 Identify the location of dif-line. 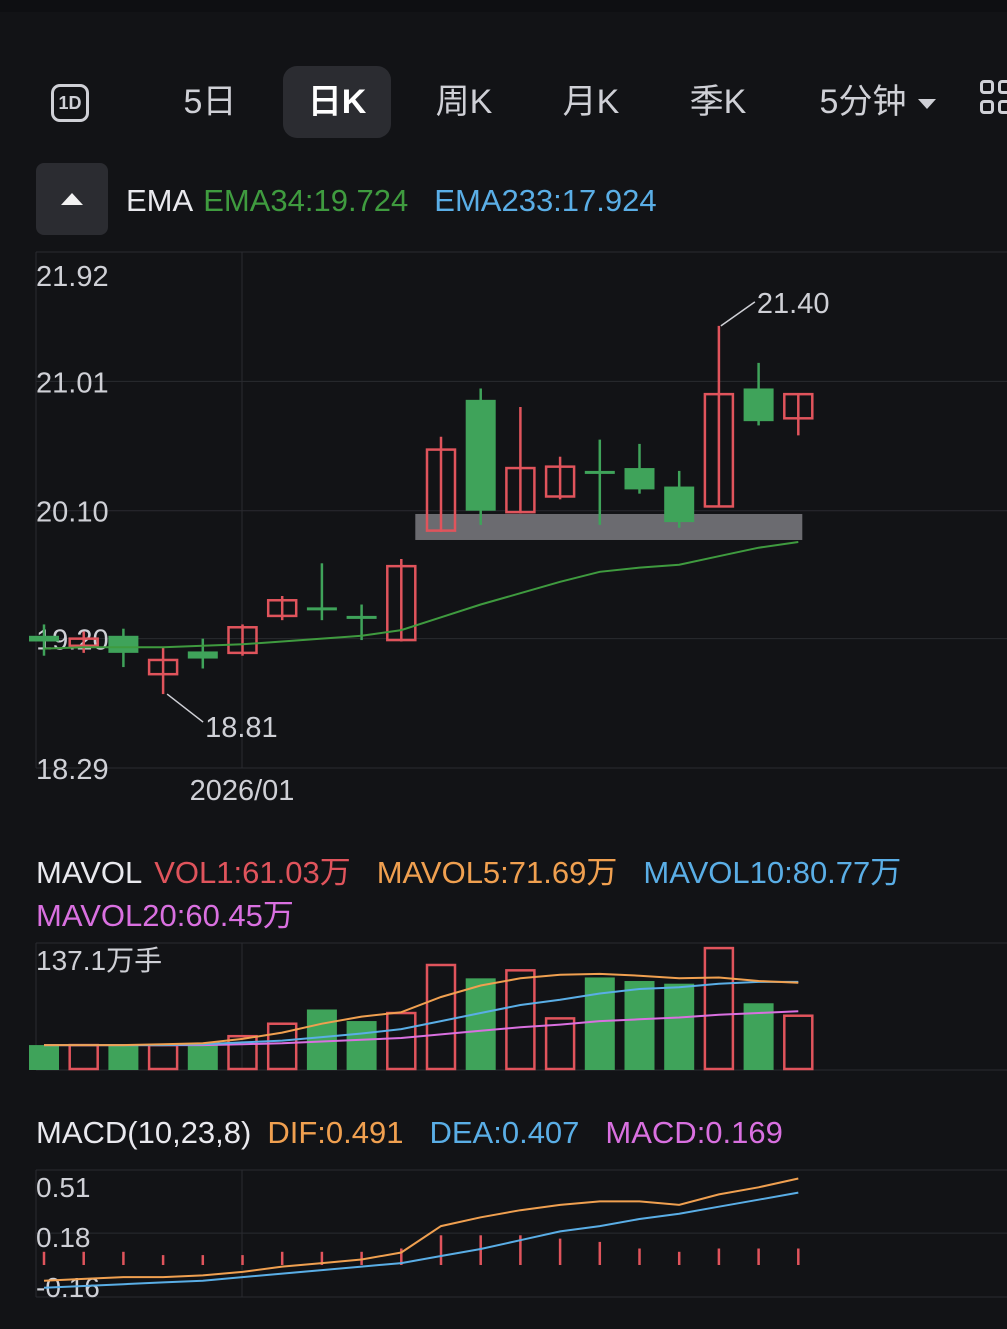
(421, 1229).